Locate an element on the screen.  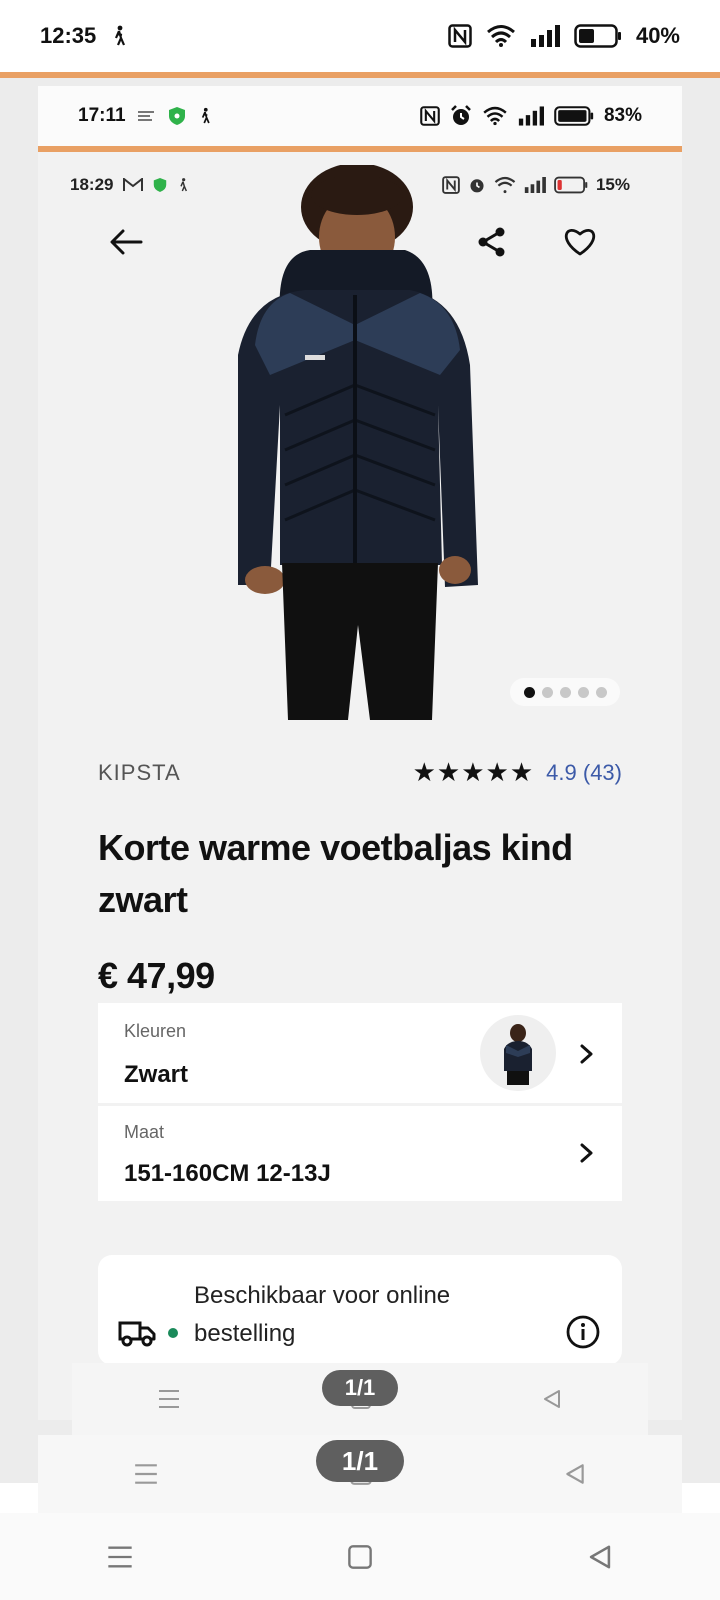
home-icon is located at coordinates (360, 1557).